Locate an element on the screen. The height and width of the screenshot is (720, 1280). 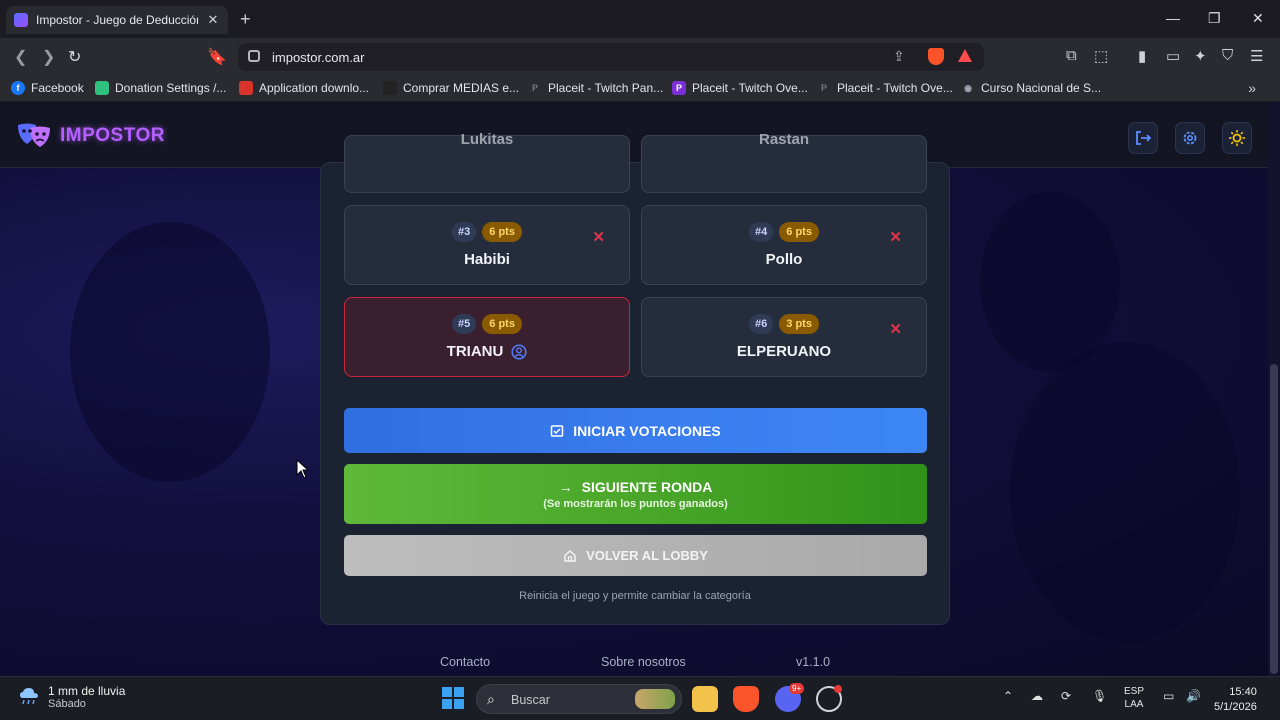
sidebar-icon: ▮ is located at coordinates (1142, 56).